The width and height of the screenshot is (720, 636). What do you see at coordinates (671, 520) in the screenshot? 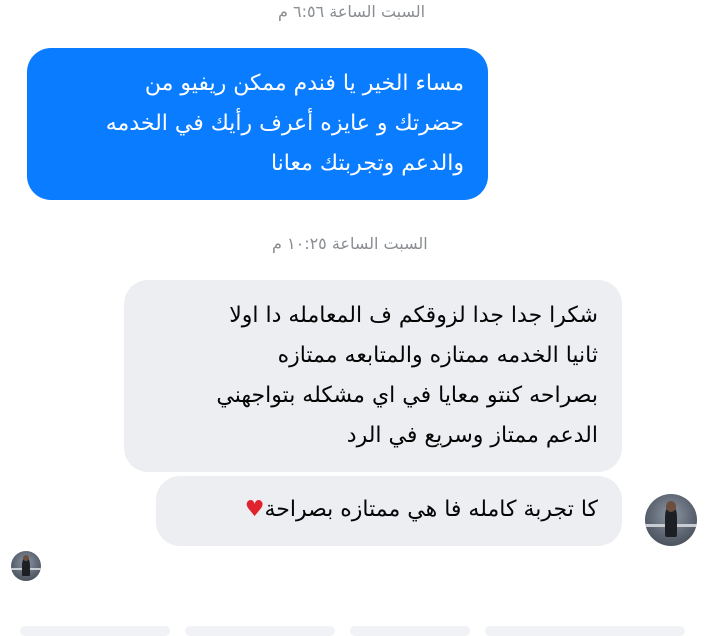
I see `contact-avatar` at bounding box center [671, 520].